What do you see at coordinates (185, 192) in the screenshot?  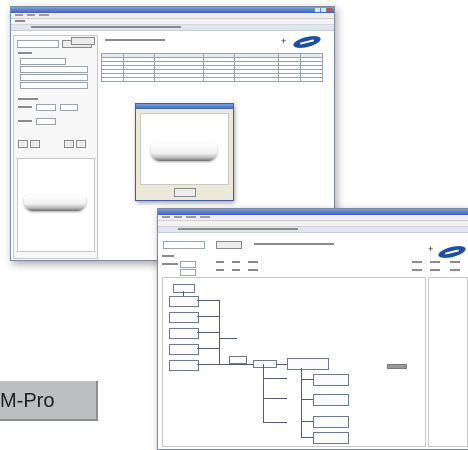 I see `ok-button` at bounding box center [185, 192].